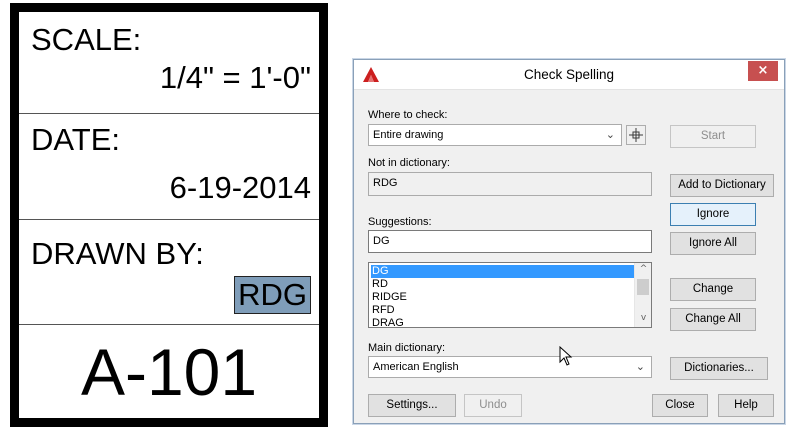 The image size is (794, 430). Describe the element at coordinates (566, 356) in the screenshot. I see `mouse-cursor-icon` at that location.